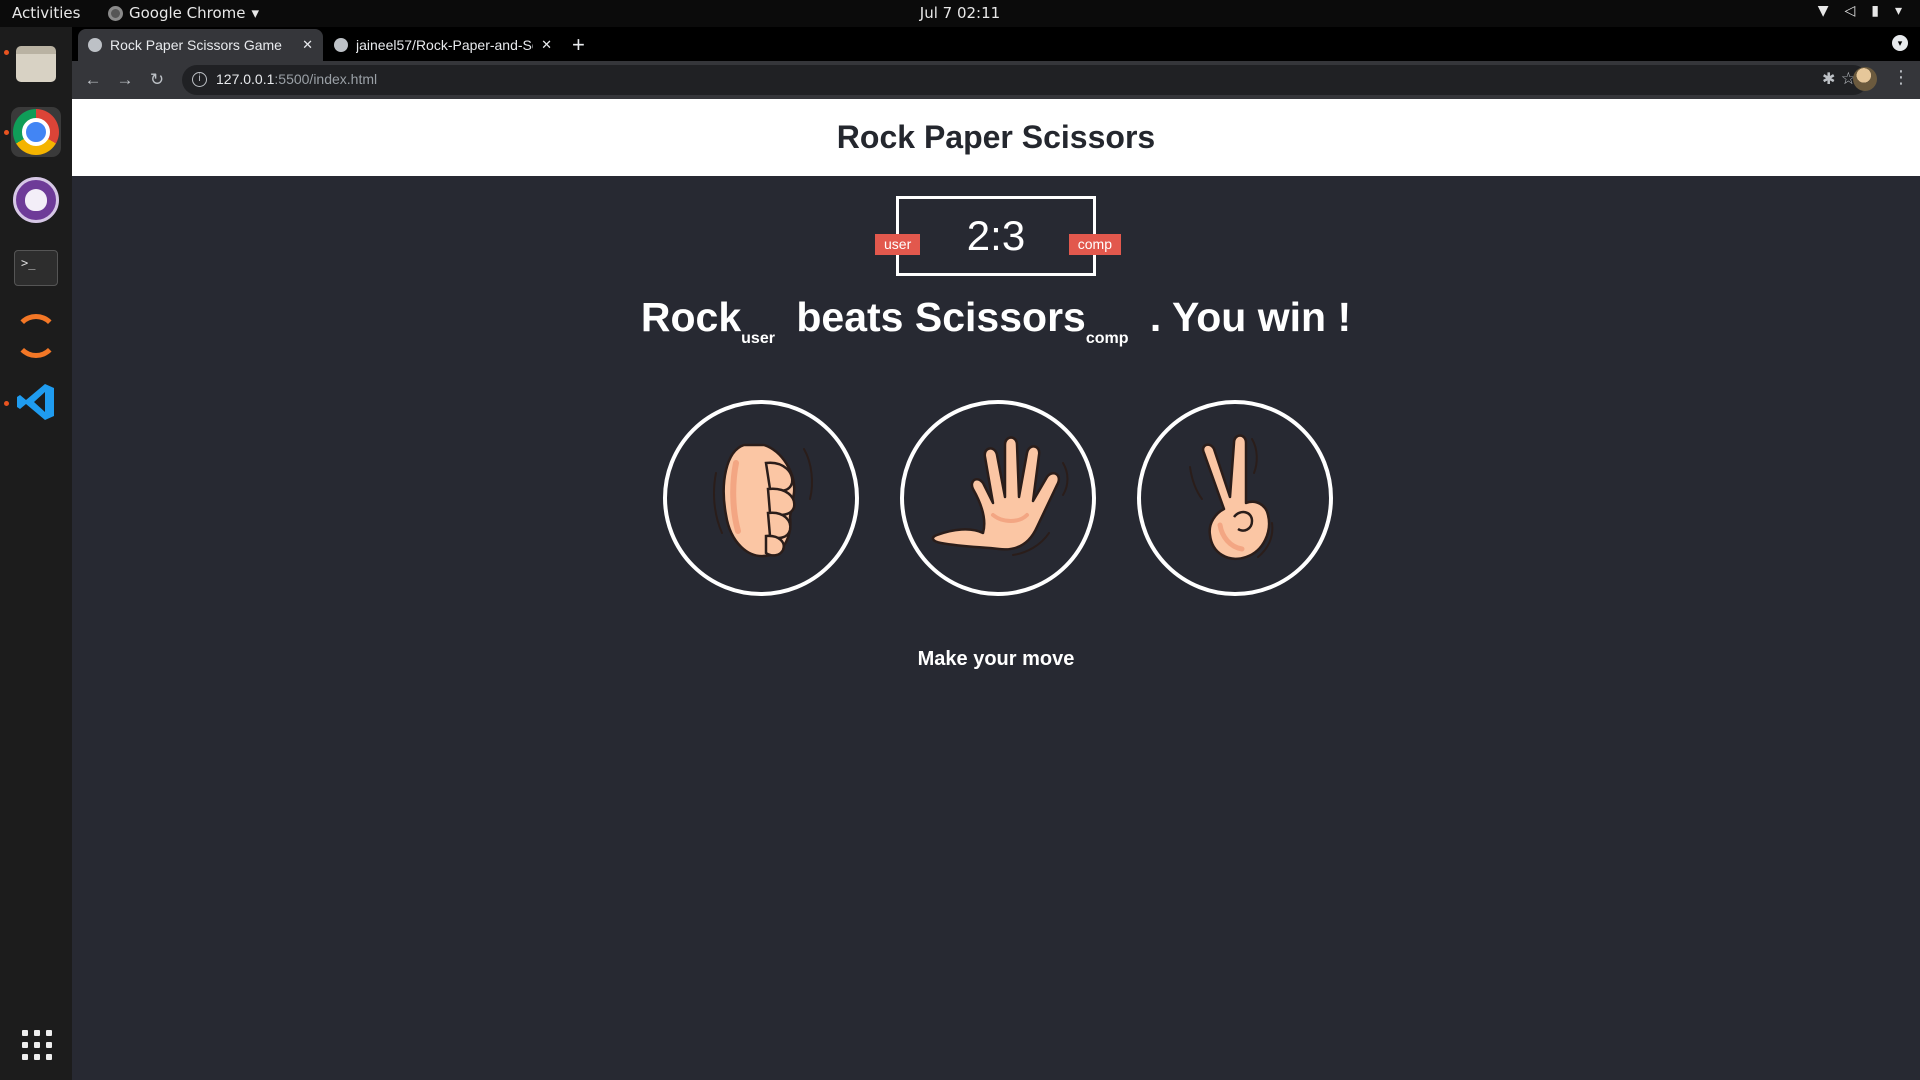 The height and width of the screenshot is (1080, 1920). I want to click on info-icon: i, so click(199, 79).